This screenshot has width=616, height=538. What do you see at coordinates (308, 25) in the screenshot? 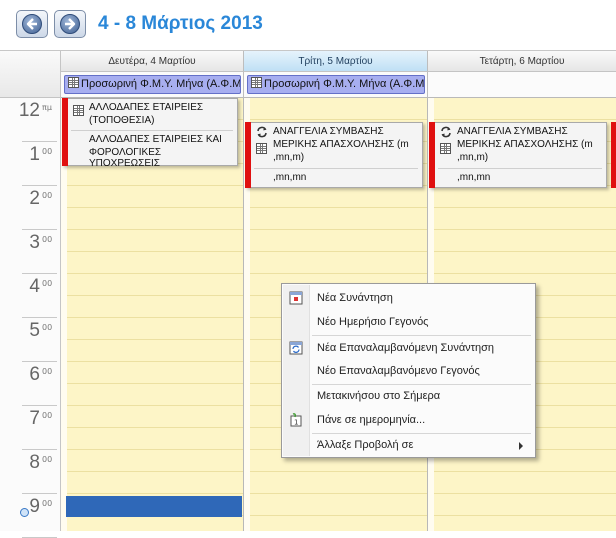
I see `toolbar: 4 - 8 Μάρτιος 2013` at bounding box center [308, 25].